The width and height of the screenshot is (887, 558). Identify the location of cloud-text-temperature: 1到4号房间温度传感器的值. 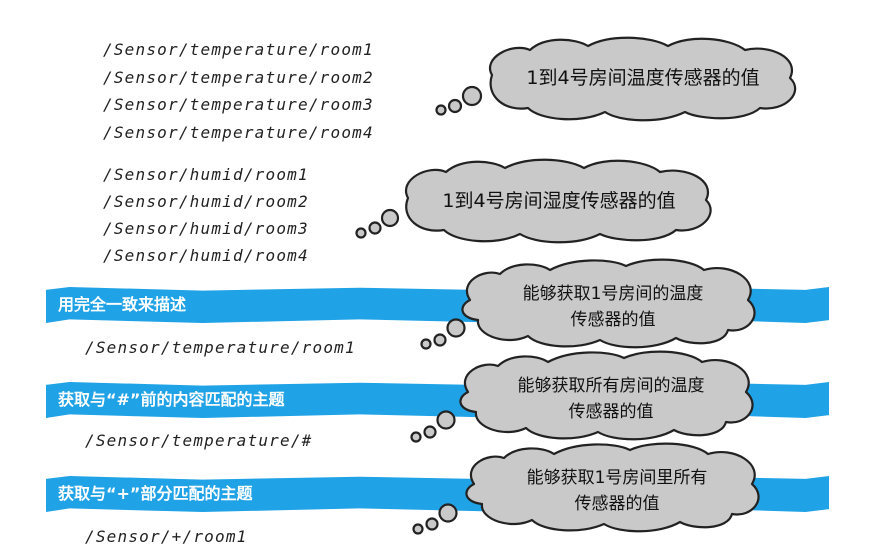
(643, 78).